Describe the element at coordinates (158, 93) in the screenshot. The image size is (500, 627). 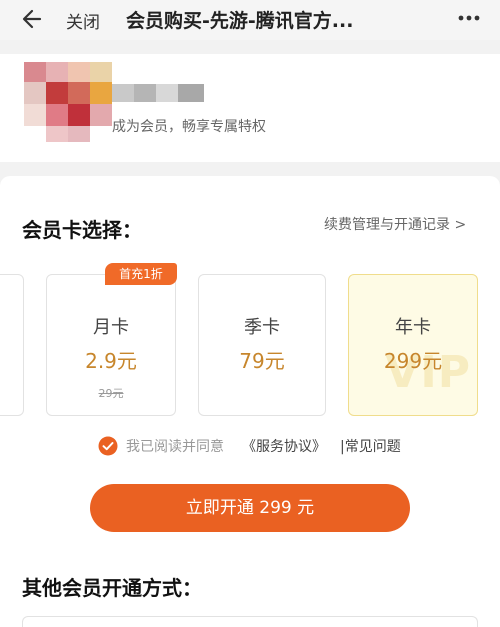
I see `username-blurred` at that location.